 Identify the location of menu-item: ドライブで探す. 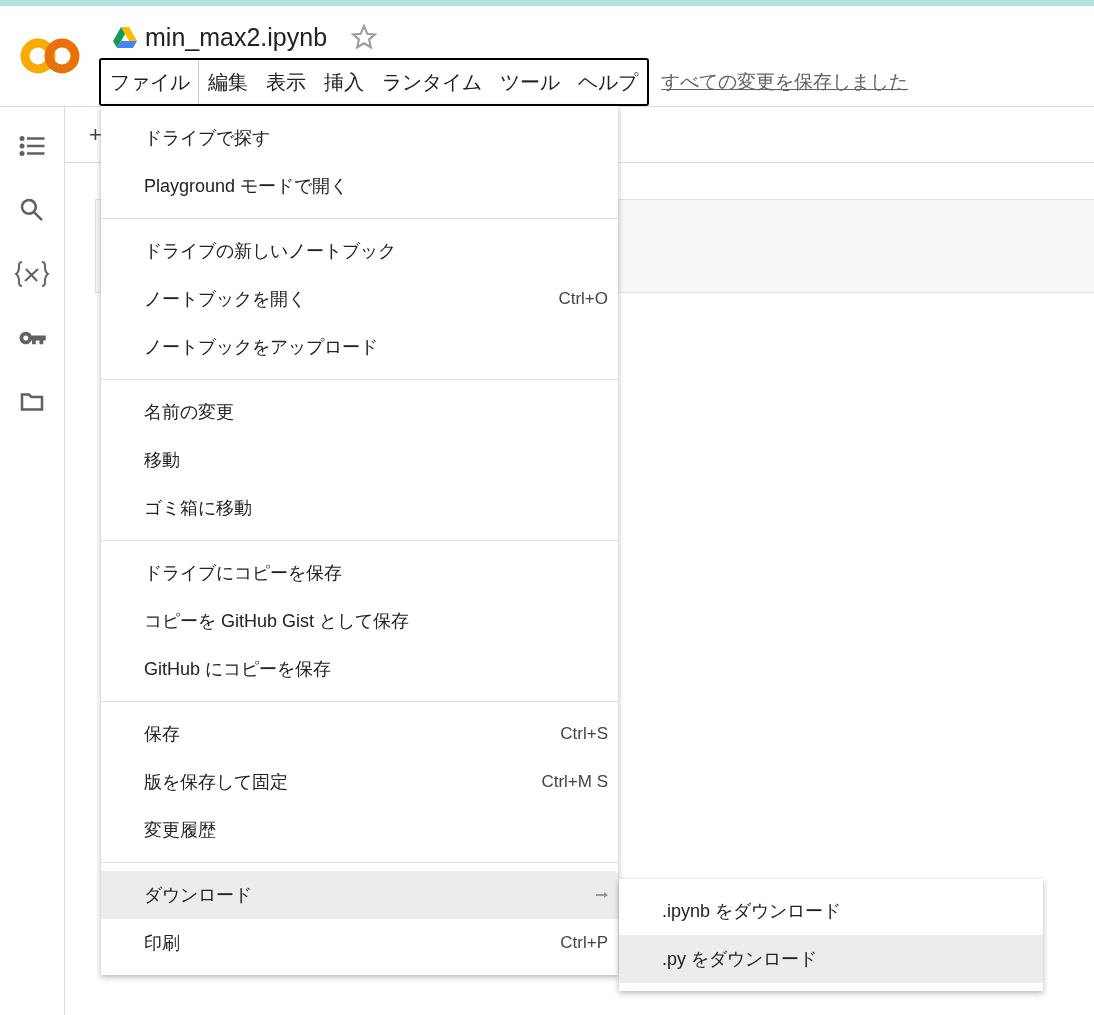
(359, 138).